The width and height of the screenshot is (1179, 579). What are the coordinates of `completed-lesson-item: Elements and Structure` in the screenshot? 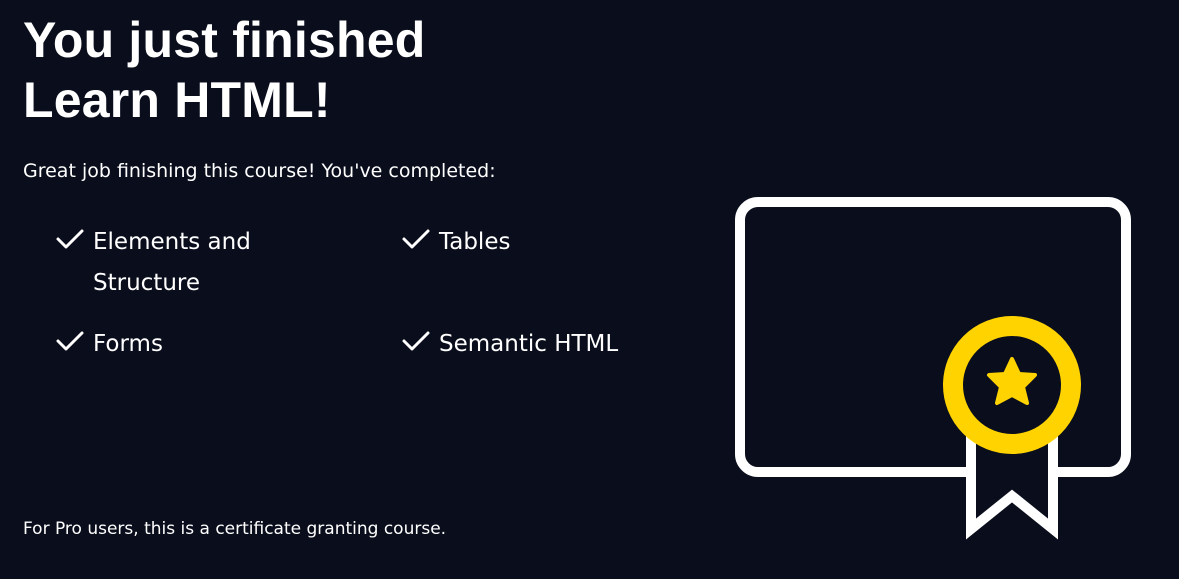 It's located at (228, 263).